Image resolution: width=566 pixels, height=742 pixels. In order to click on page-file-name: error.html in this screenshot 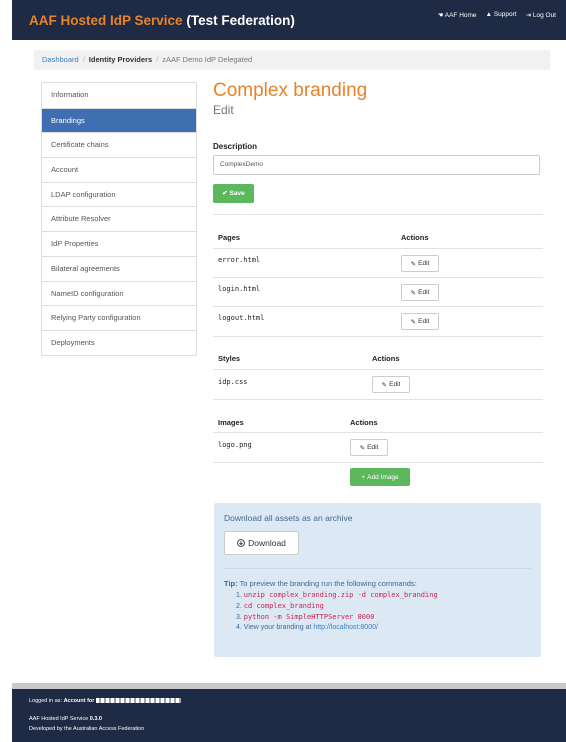, I will do `click(239, 260)`.